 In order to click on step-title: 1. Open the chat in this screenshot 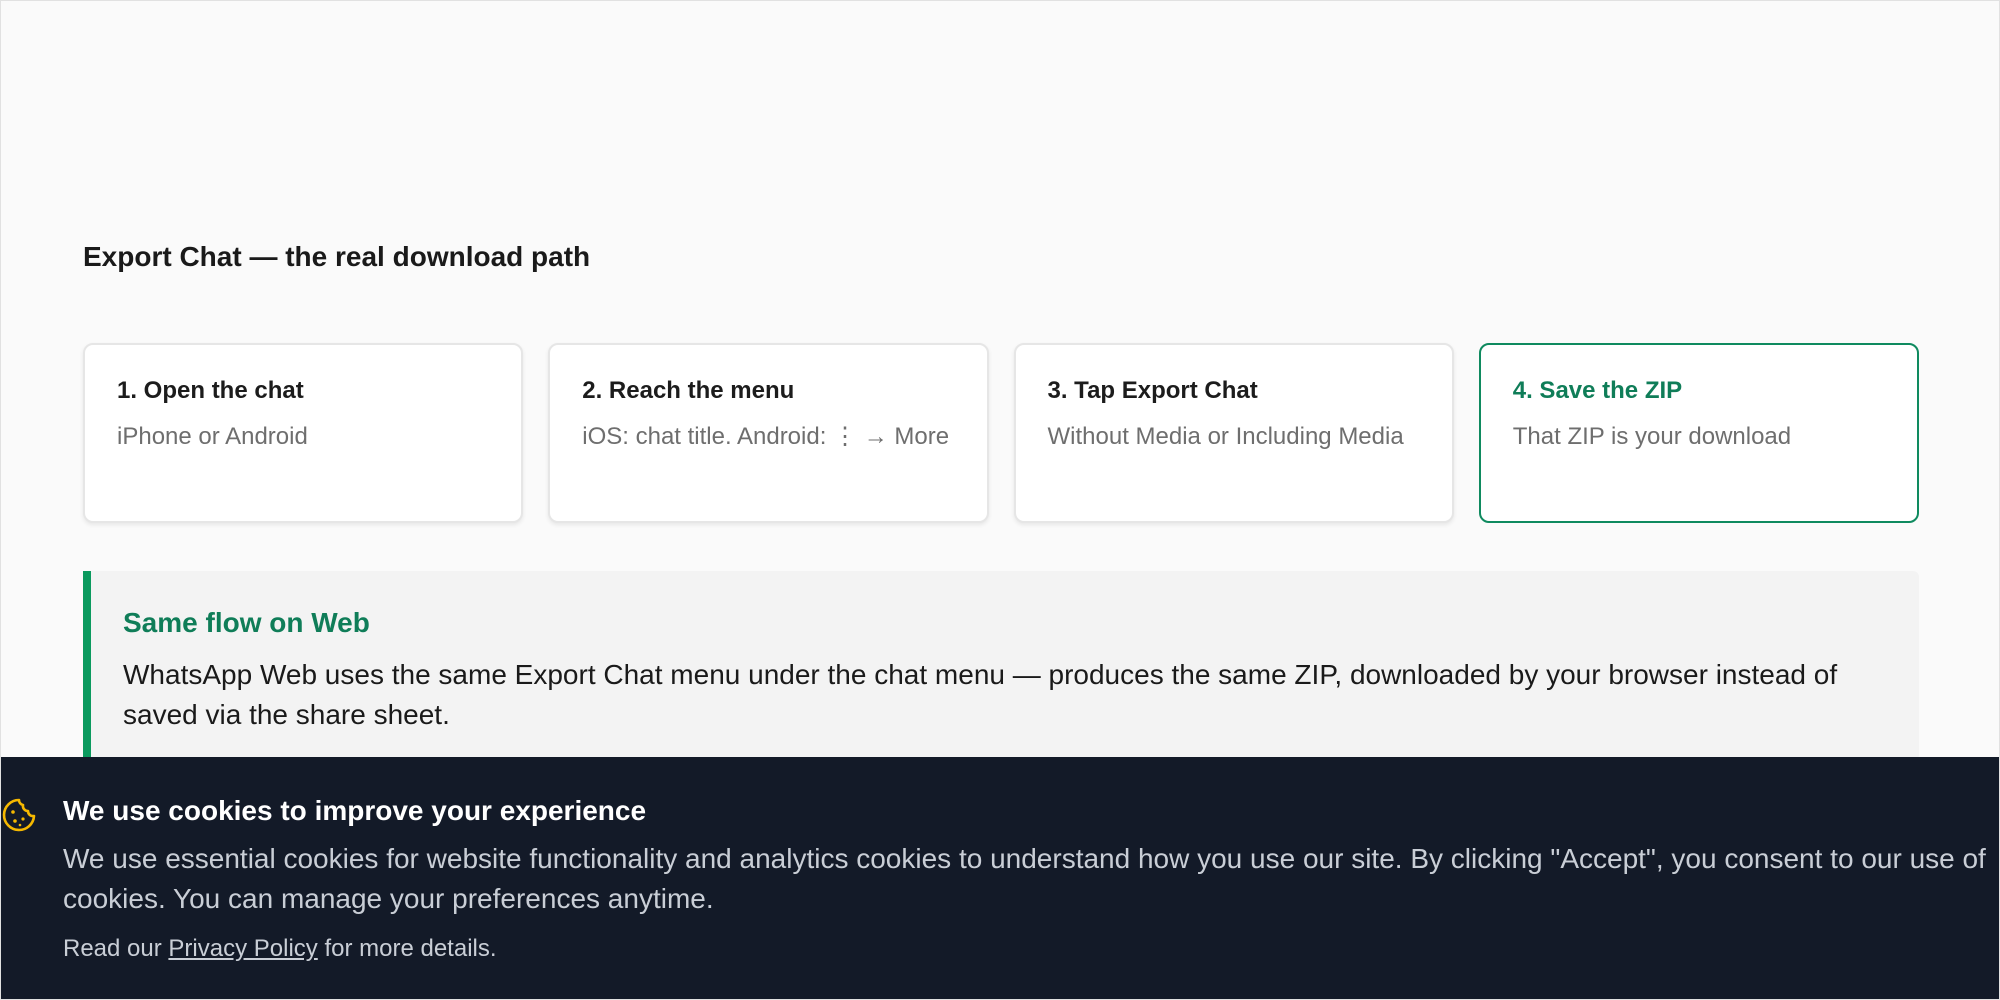, I will do `click(210, 390)`.